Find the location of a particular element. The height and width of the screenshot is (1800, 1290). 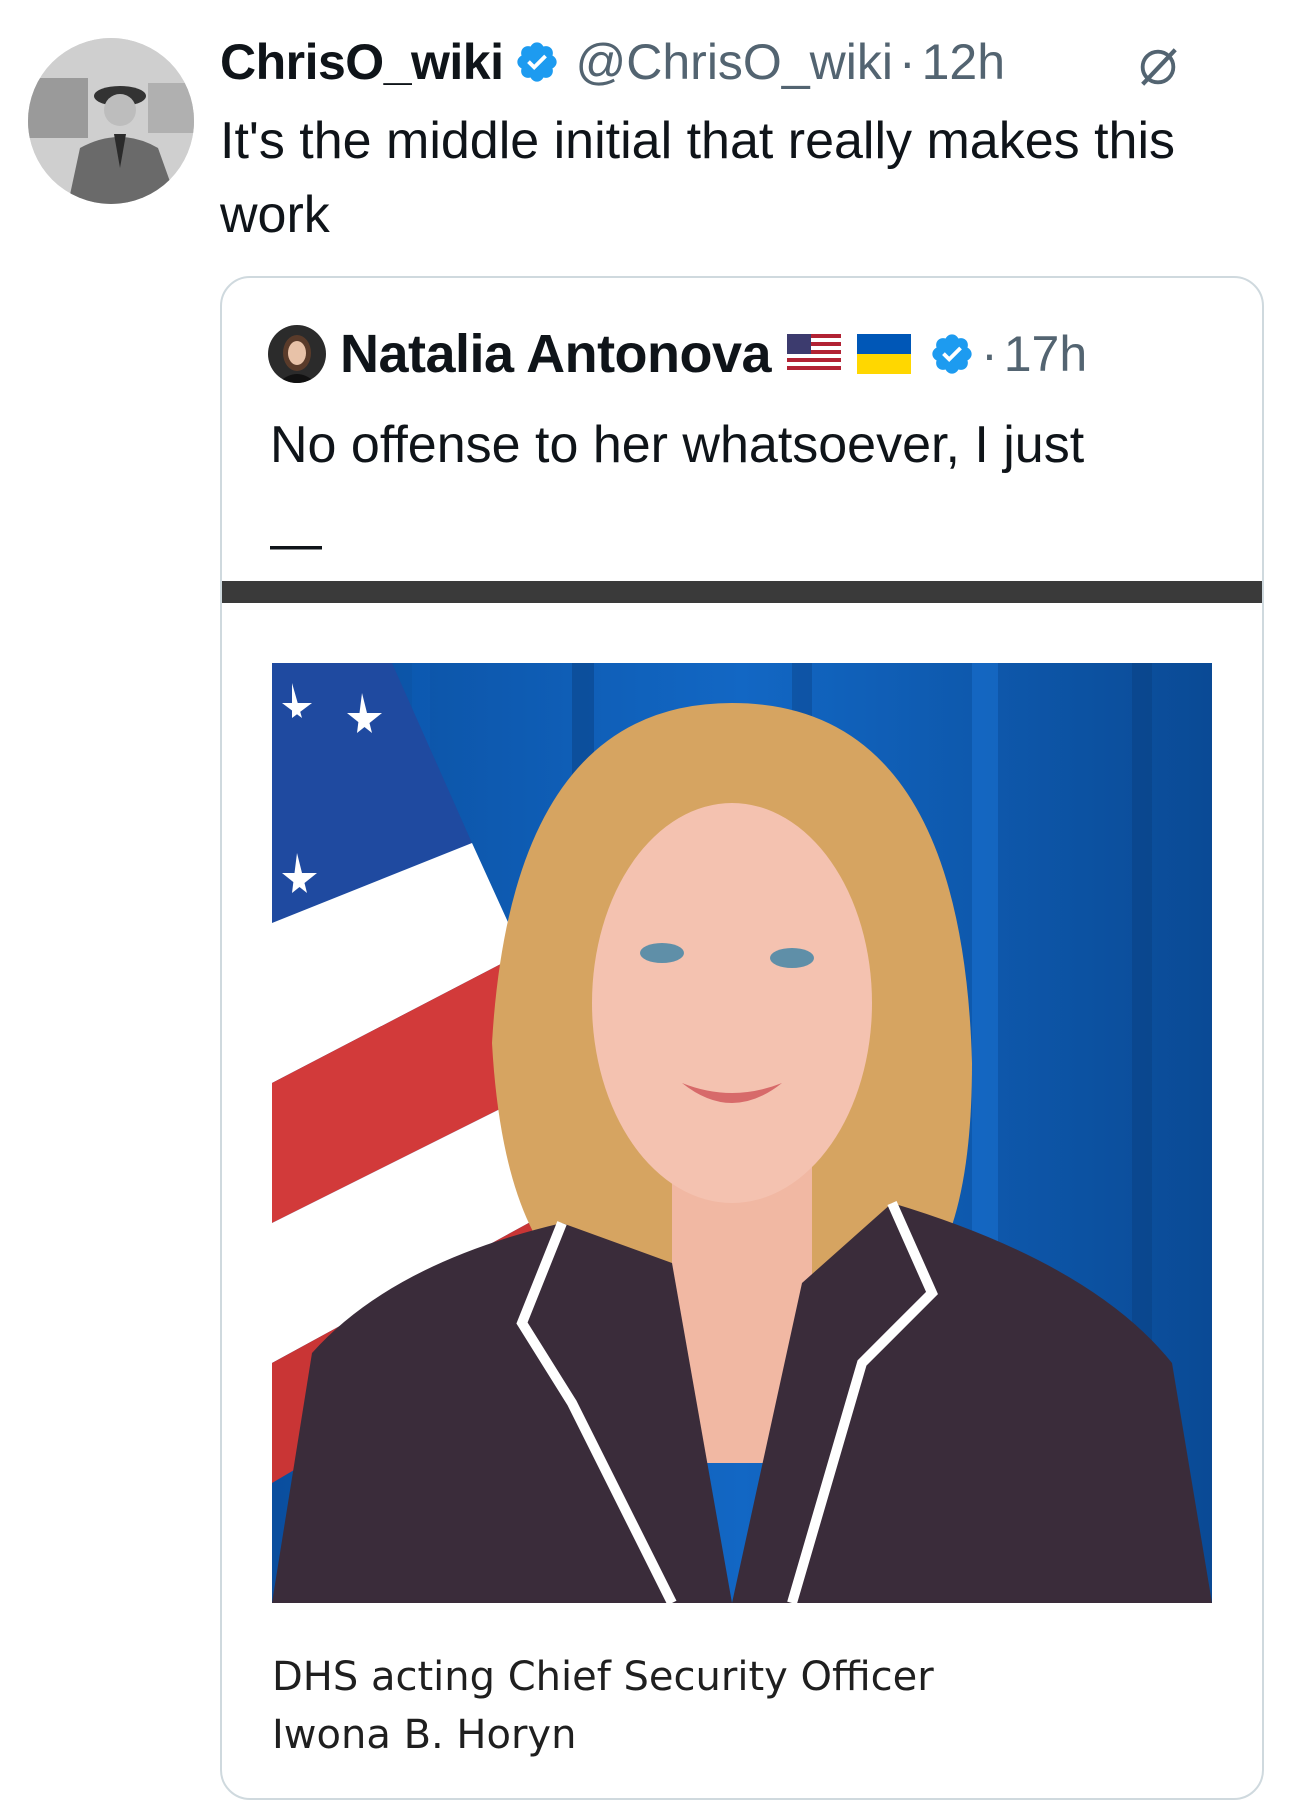

quoted-tweet-text: No offense to her whatsoever, I just is located at coordinates (677, 445).